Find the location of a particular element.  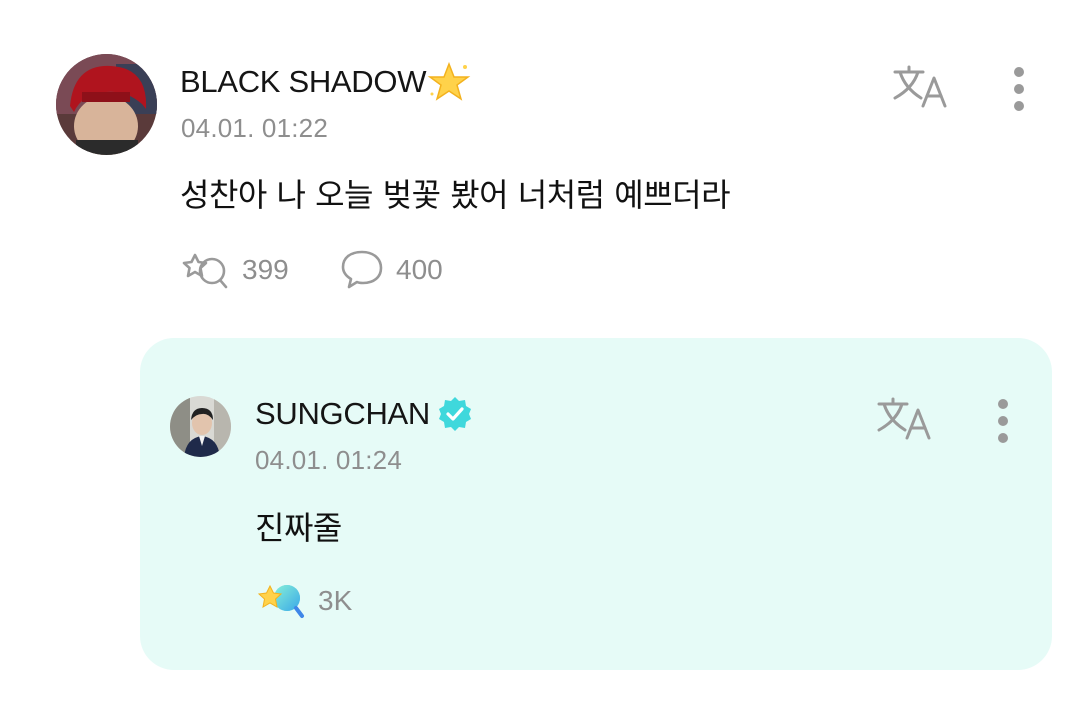

reply-translate-button is located at coordinates (904, 419).